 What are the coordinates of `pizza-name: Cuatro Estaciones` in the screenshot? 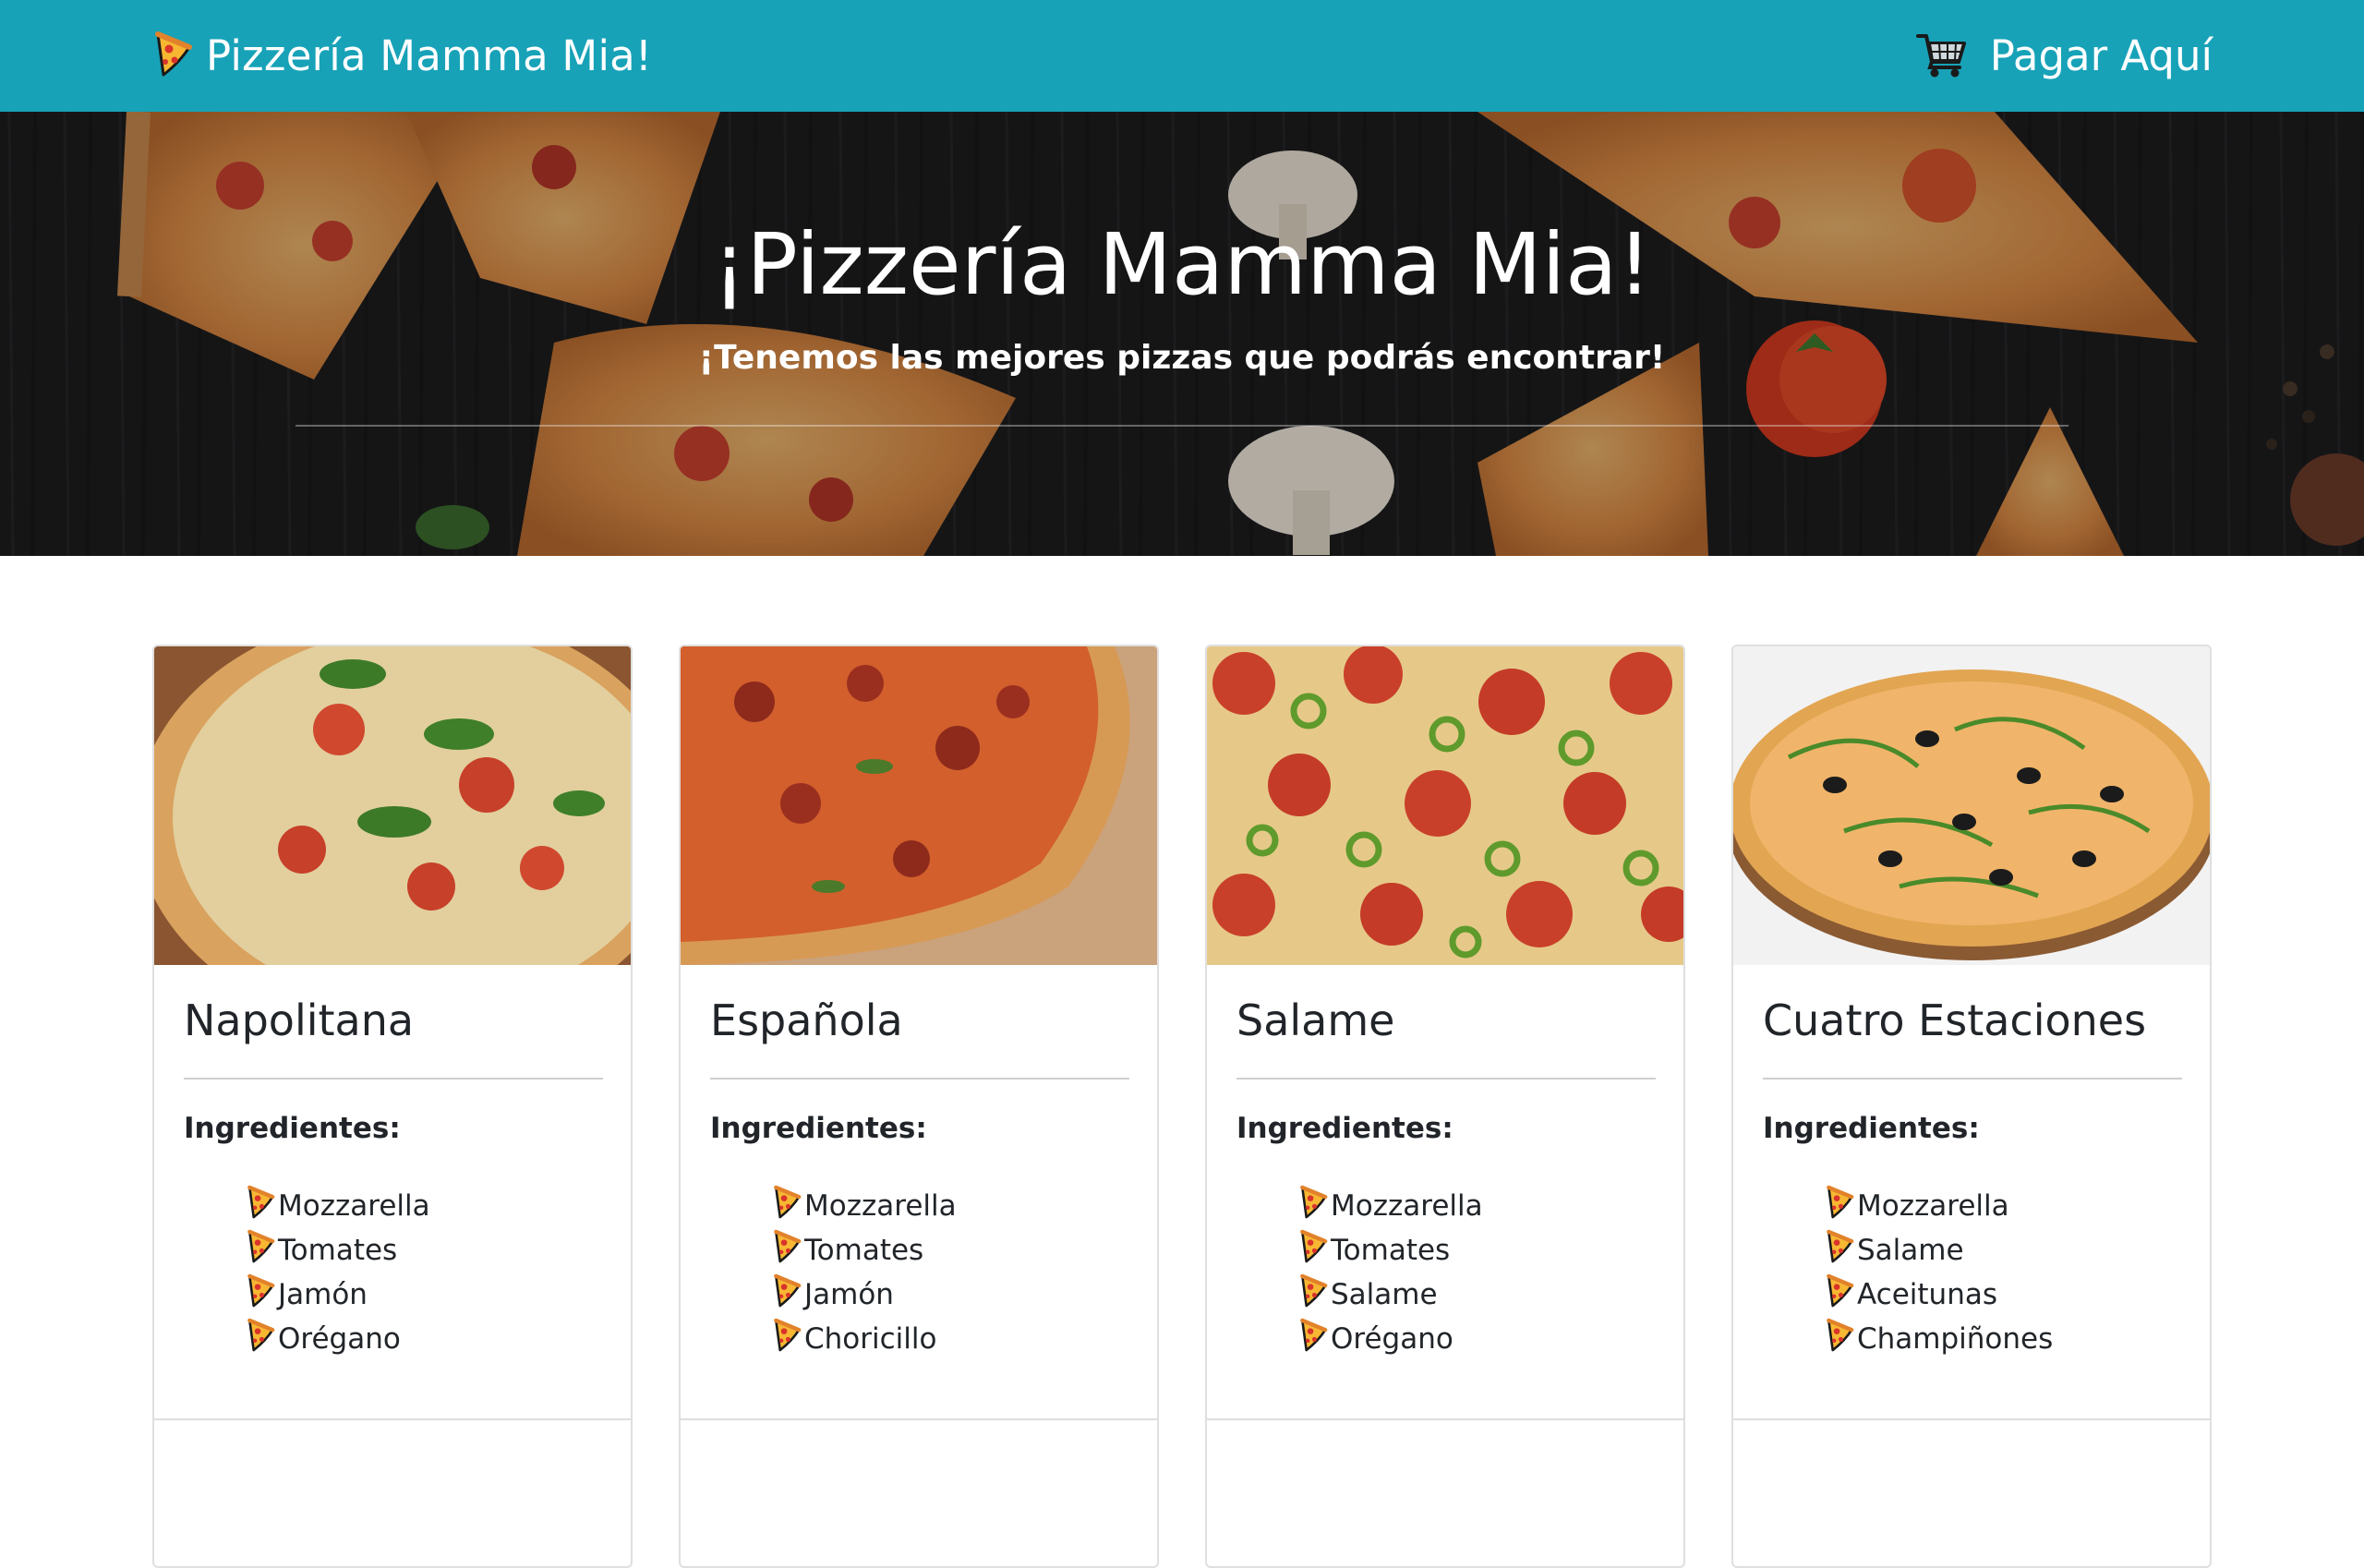 It's located at (1955, 1020).